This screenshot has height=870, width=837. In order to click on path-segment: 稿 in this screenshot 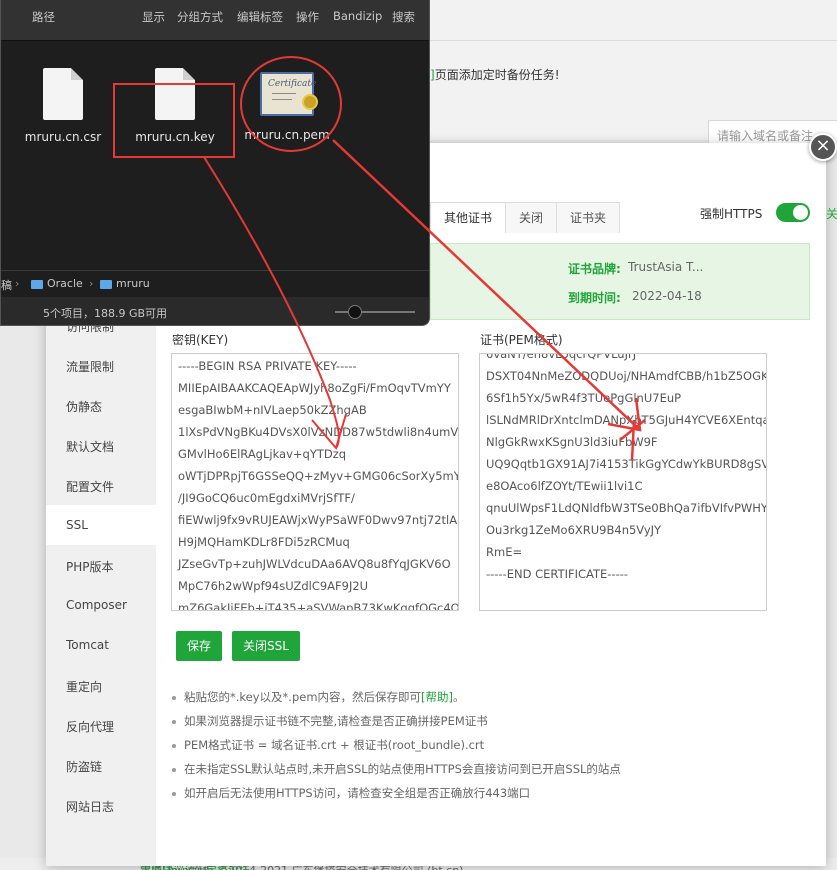, I will do `click(6, 285)`.